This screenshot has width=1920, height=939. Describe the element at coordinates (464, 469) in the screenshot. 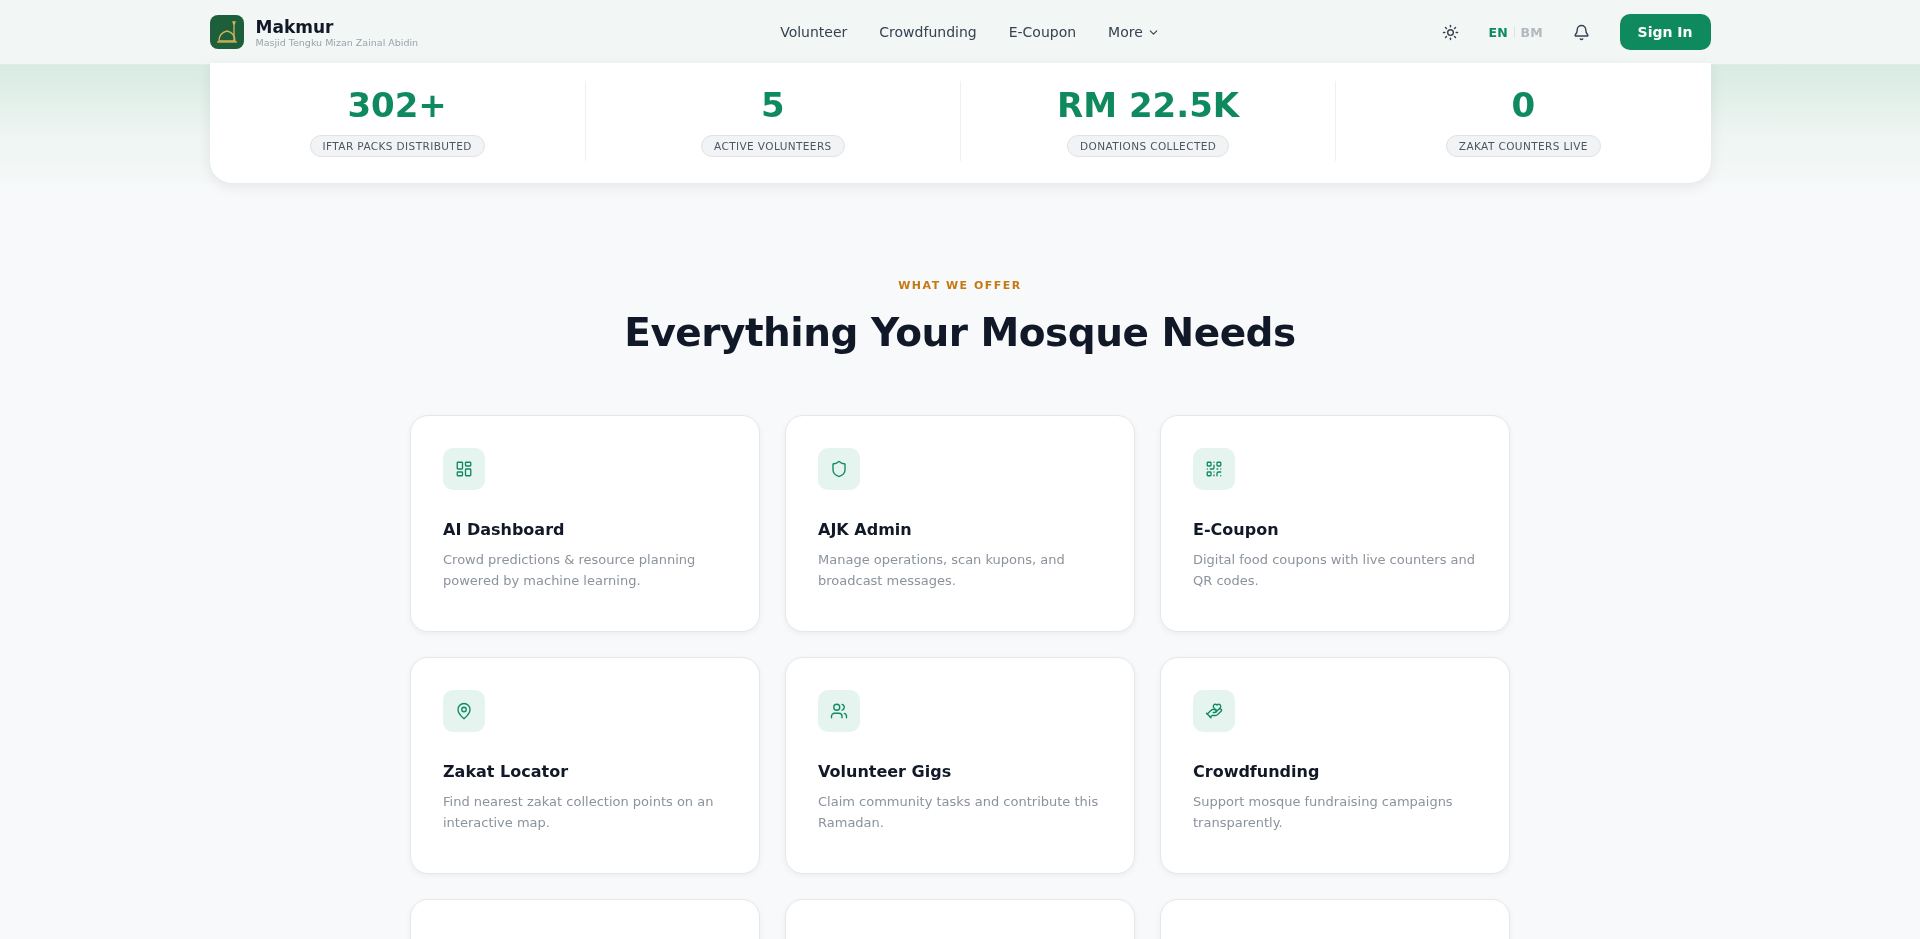

I see `dashboard-icon` at that location.